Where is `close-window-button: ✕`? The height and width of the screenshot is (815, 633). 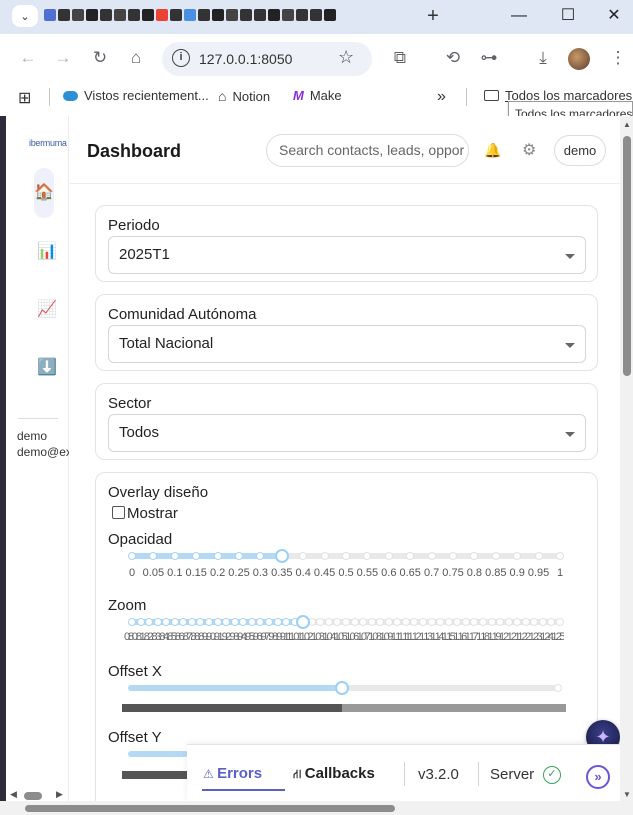 close-window-button: ✕ is located at coordinates (614, 16).